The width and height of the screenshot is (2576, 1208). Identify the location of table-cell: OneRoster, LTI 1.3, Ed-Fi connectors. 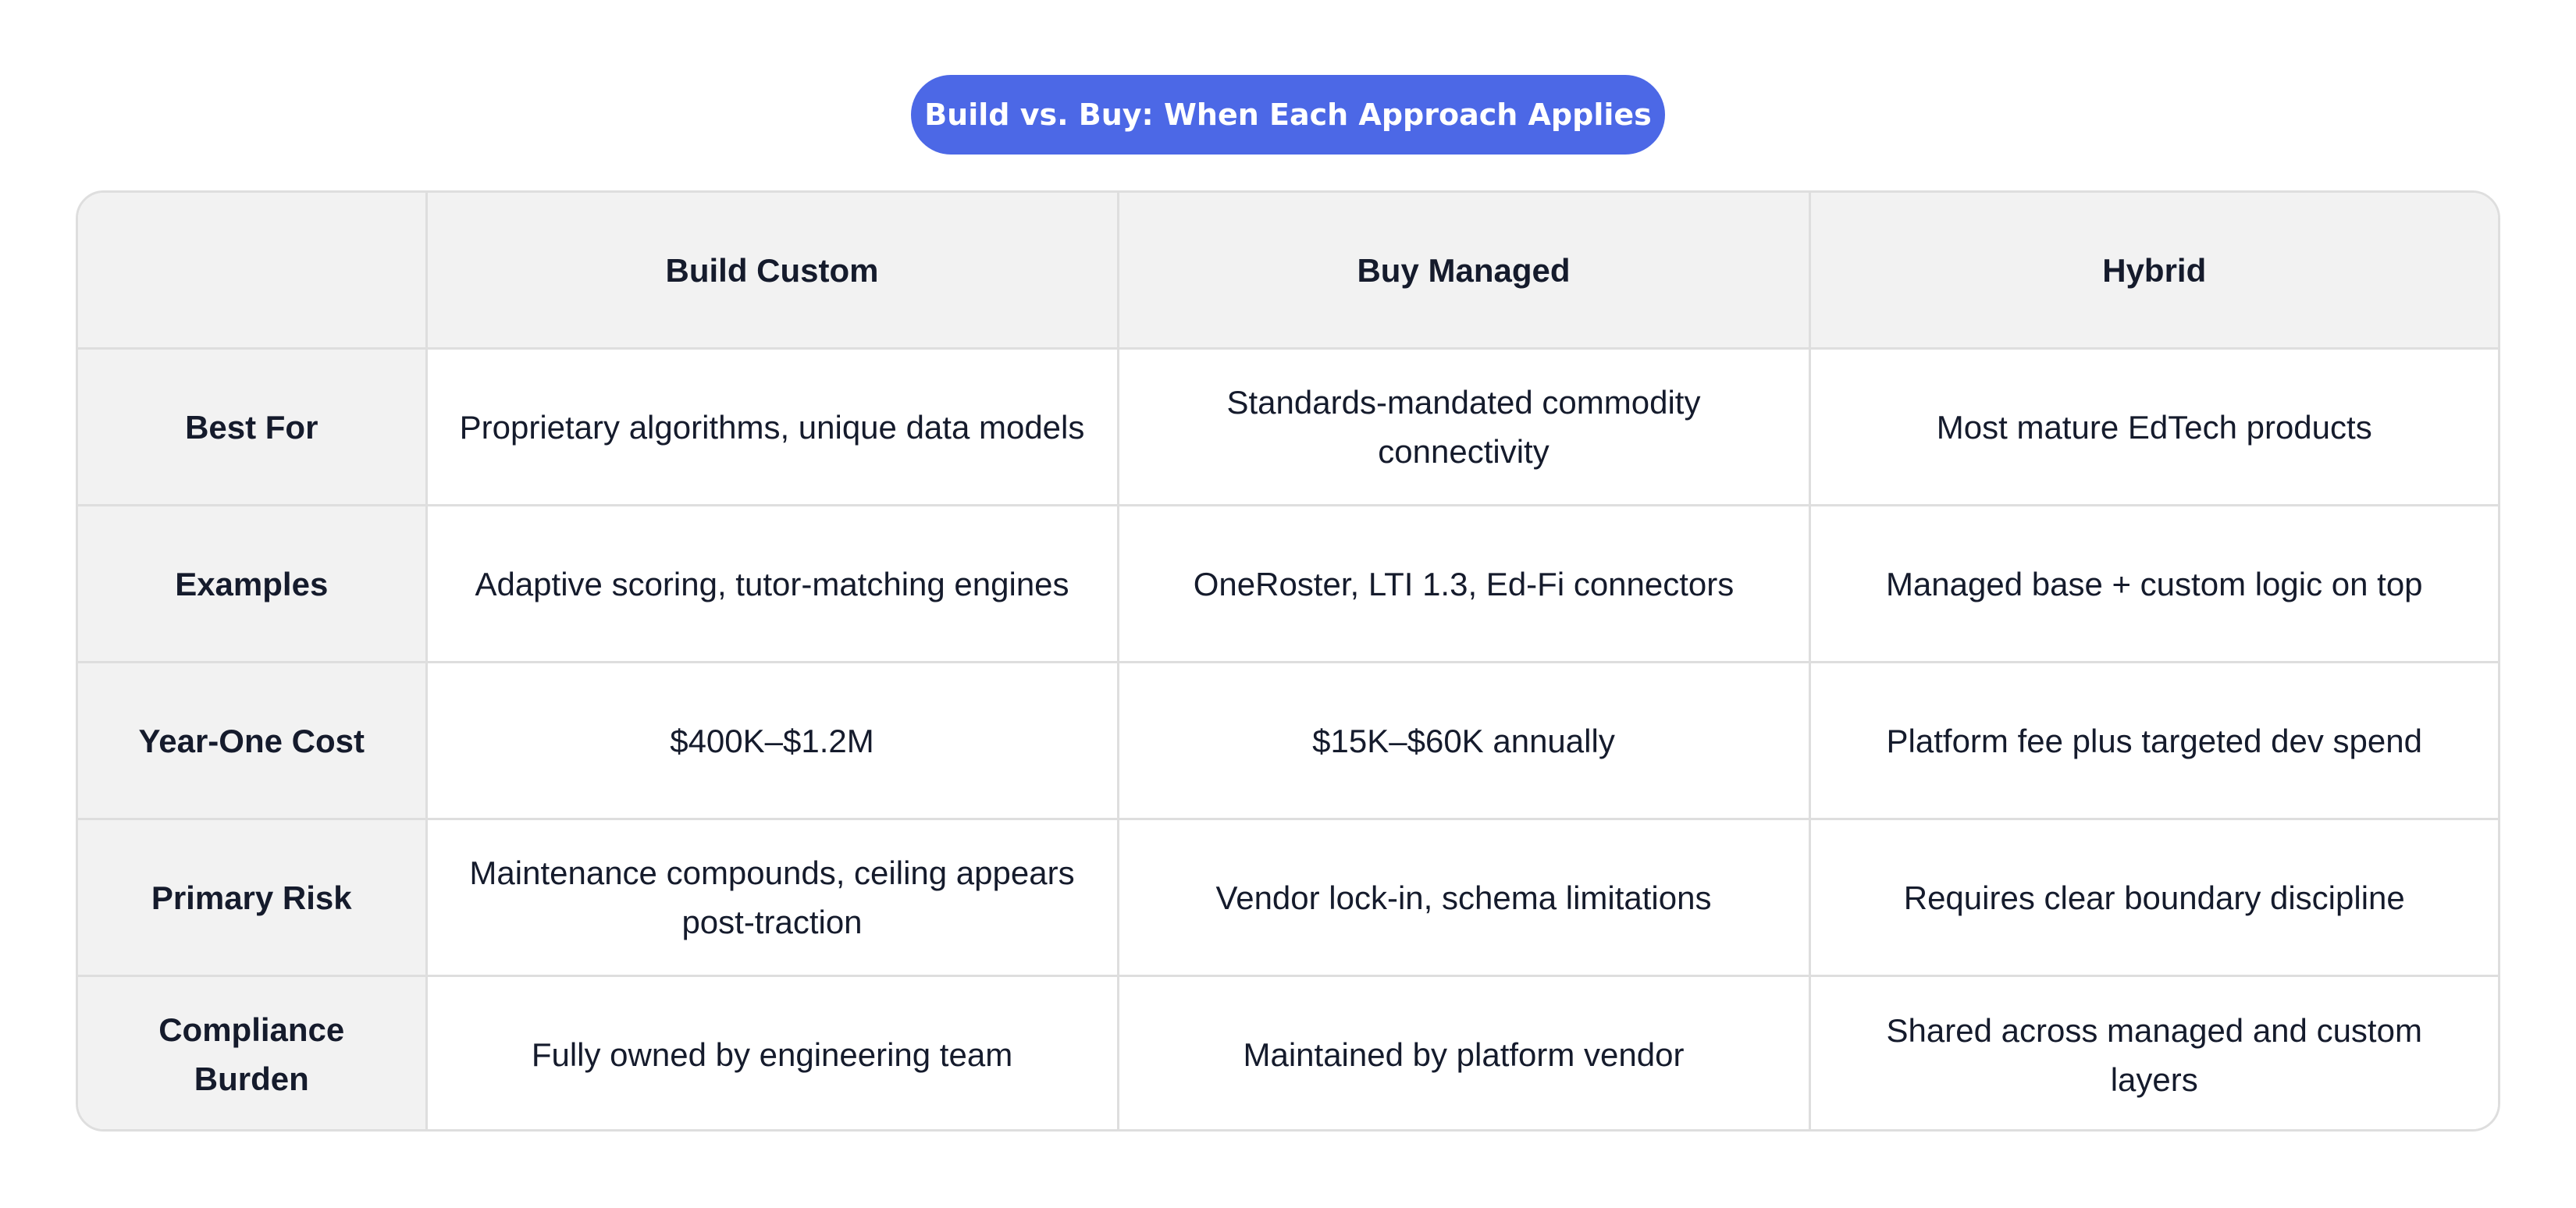
(1463, 583).